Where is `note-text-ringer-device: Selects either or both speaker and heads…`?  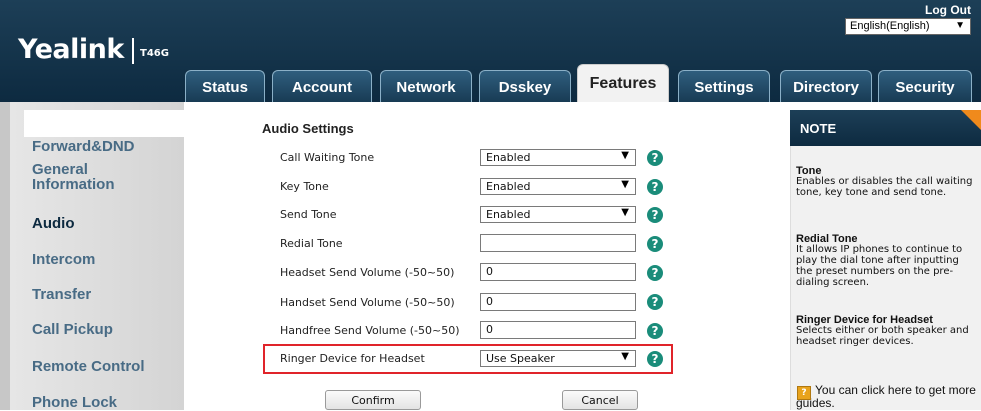 note-text-ringer-device: Selects either or both speaker and heads… is located at coordinates (882, 336).